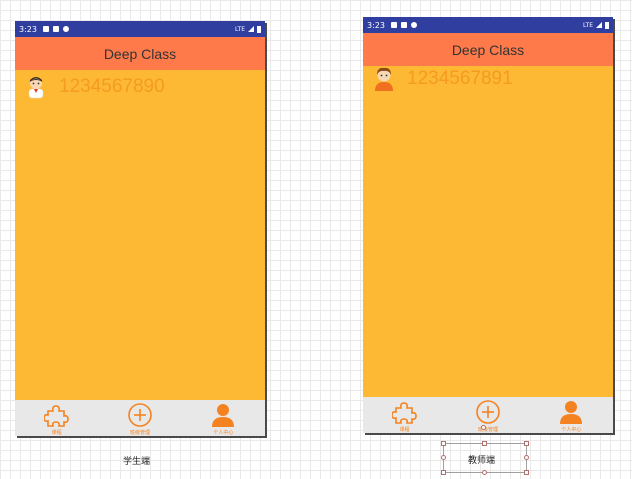 The image size is (632, 479). Describe the element at coordinates (137, 462) in the screenshot. I see `student-caption: 学生端` at that location.